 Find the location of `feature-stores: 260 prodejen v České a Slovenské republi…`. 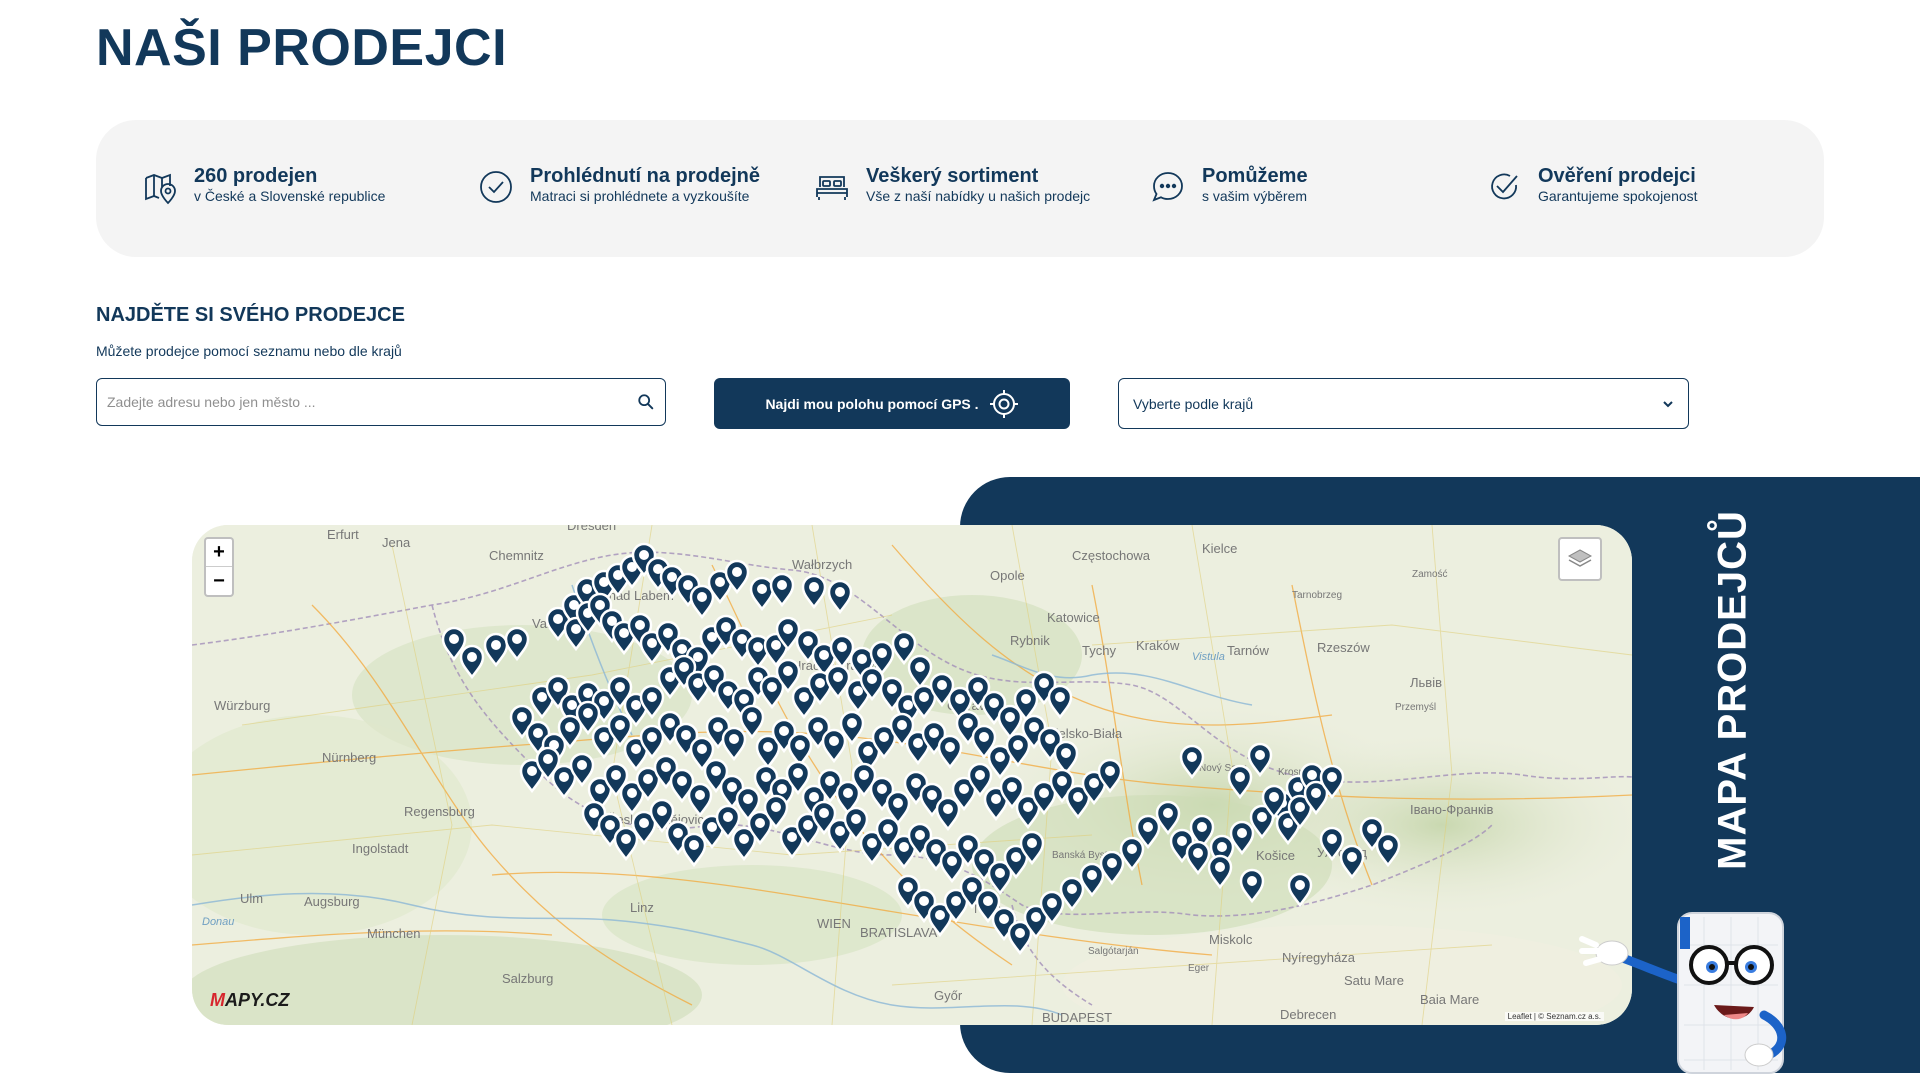

feature-stores: 260 prodejen v České a Slovenské republi… is located at coordinates (262, 189).